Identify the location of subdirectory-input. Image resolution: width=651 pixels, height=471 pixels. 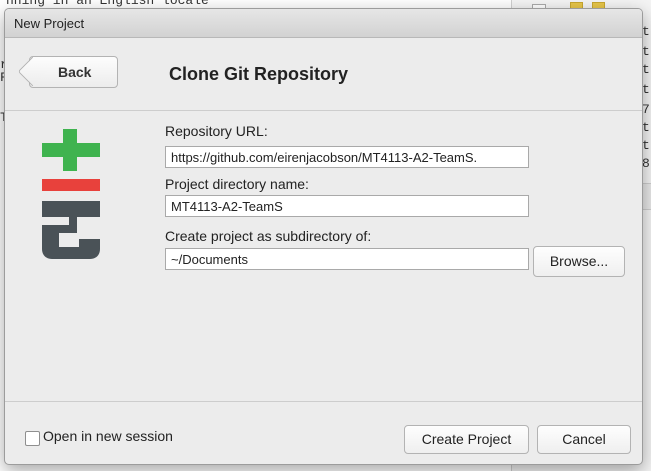
(347, 259).